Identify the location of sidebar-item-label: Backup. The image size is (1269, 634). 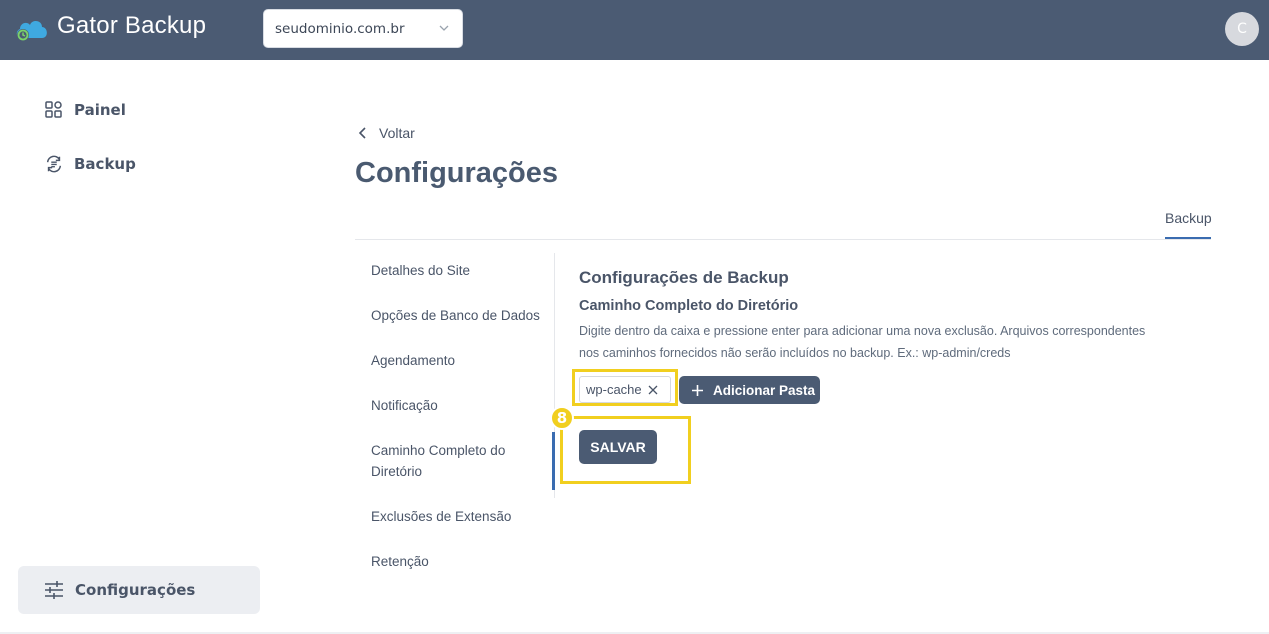
(105, 164).